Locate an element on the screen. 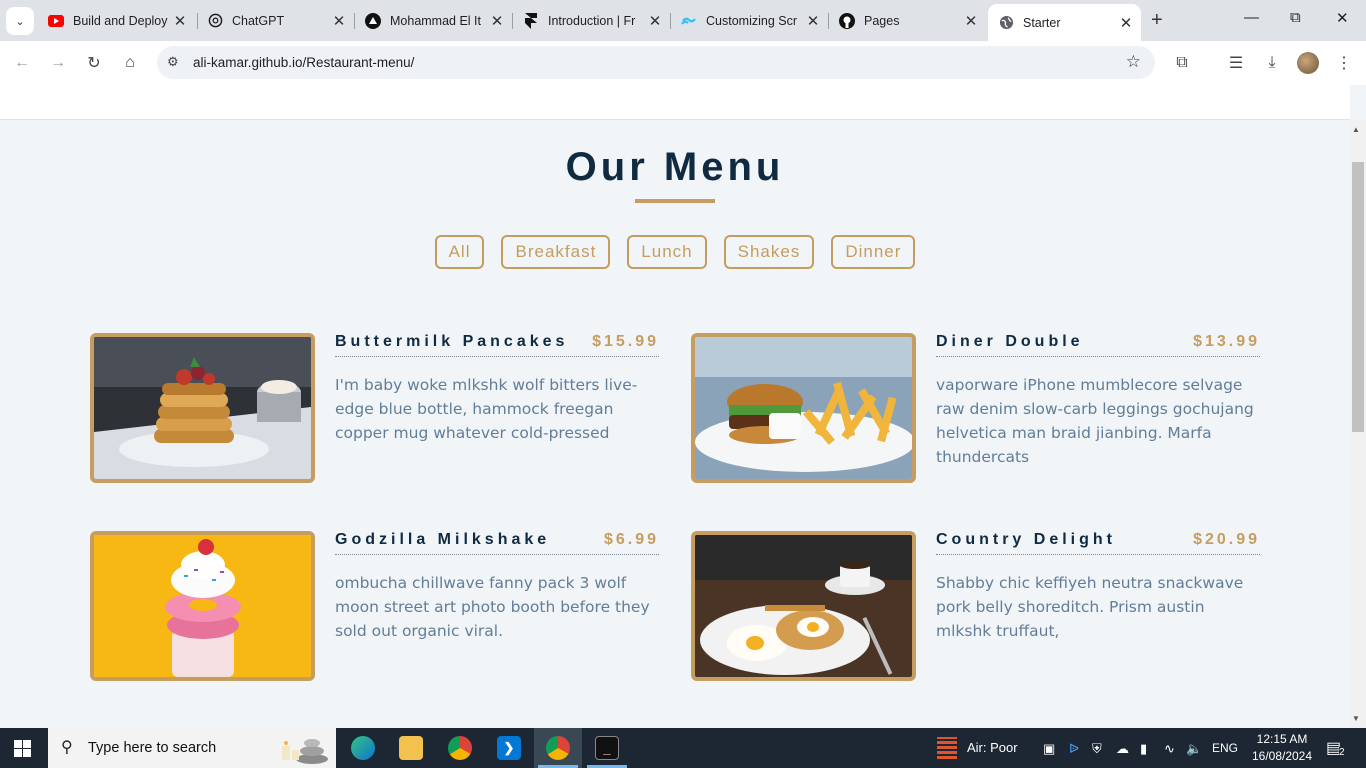  item-header: Country Delight $20.99 is located at coordinates (1098, 543).